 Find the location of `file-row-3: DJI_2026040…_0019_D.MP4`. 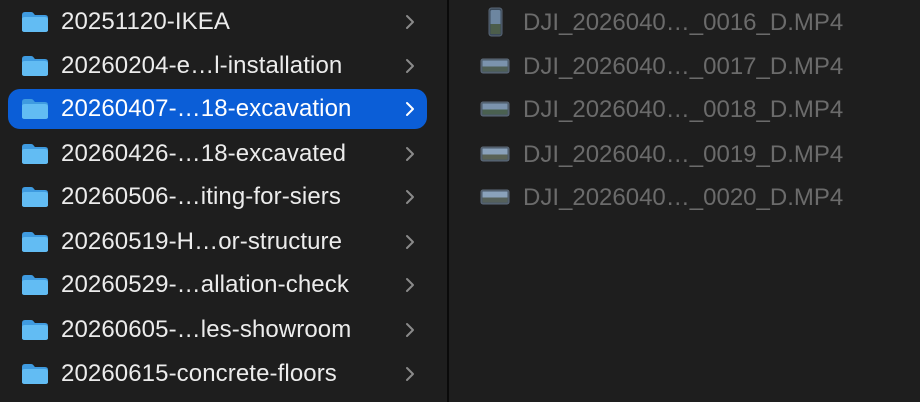

file-row-3: DJI_2026040…_0019_D.MP4 is located at coordinates (694, 154).